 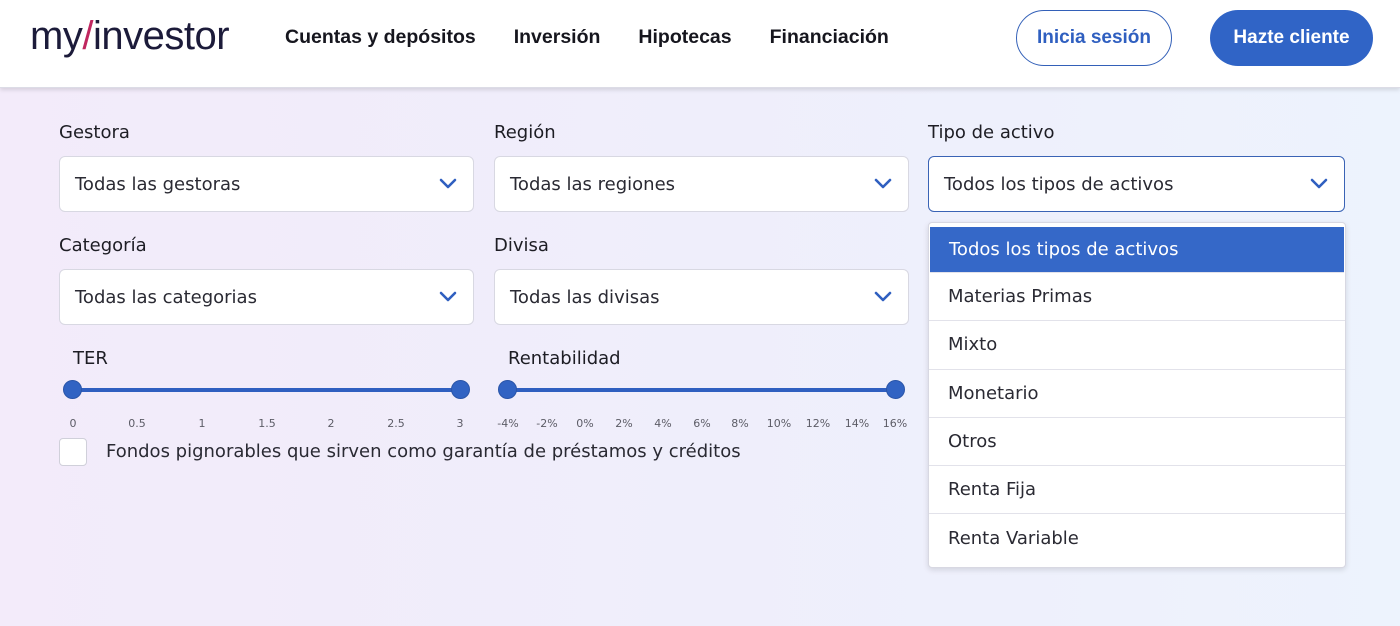 What do you see at coordinates (73, 423) in the screenshot?
I see `ter-tick: 0` at bounding box center [73, 423].